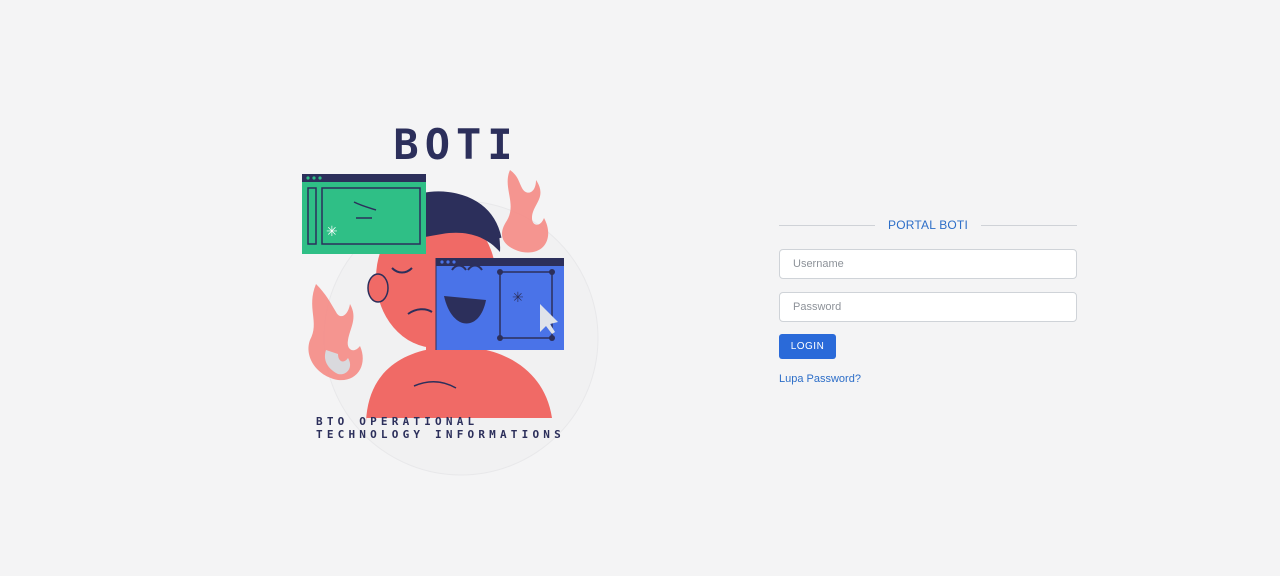 The image size is (1280, 576). Describe the element at coordinates (928, 307) in the screenshot. I see `password-input` at that location.